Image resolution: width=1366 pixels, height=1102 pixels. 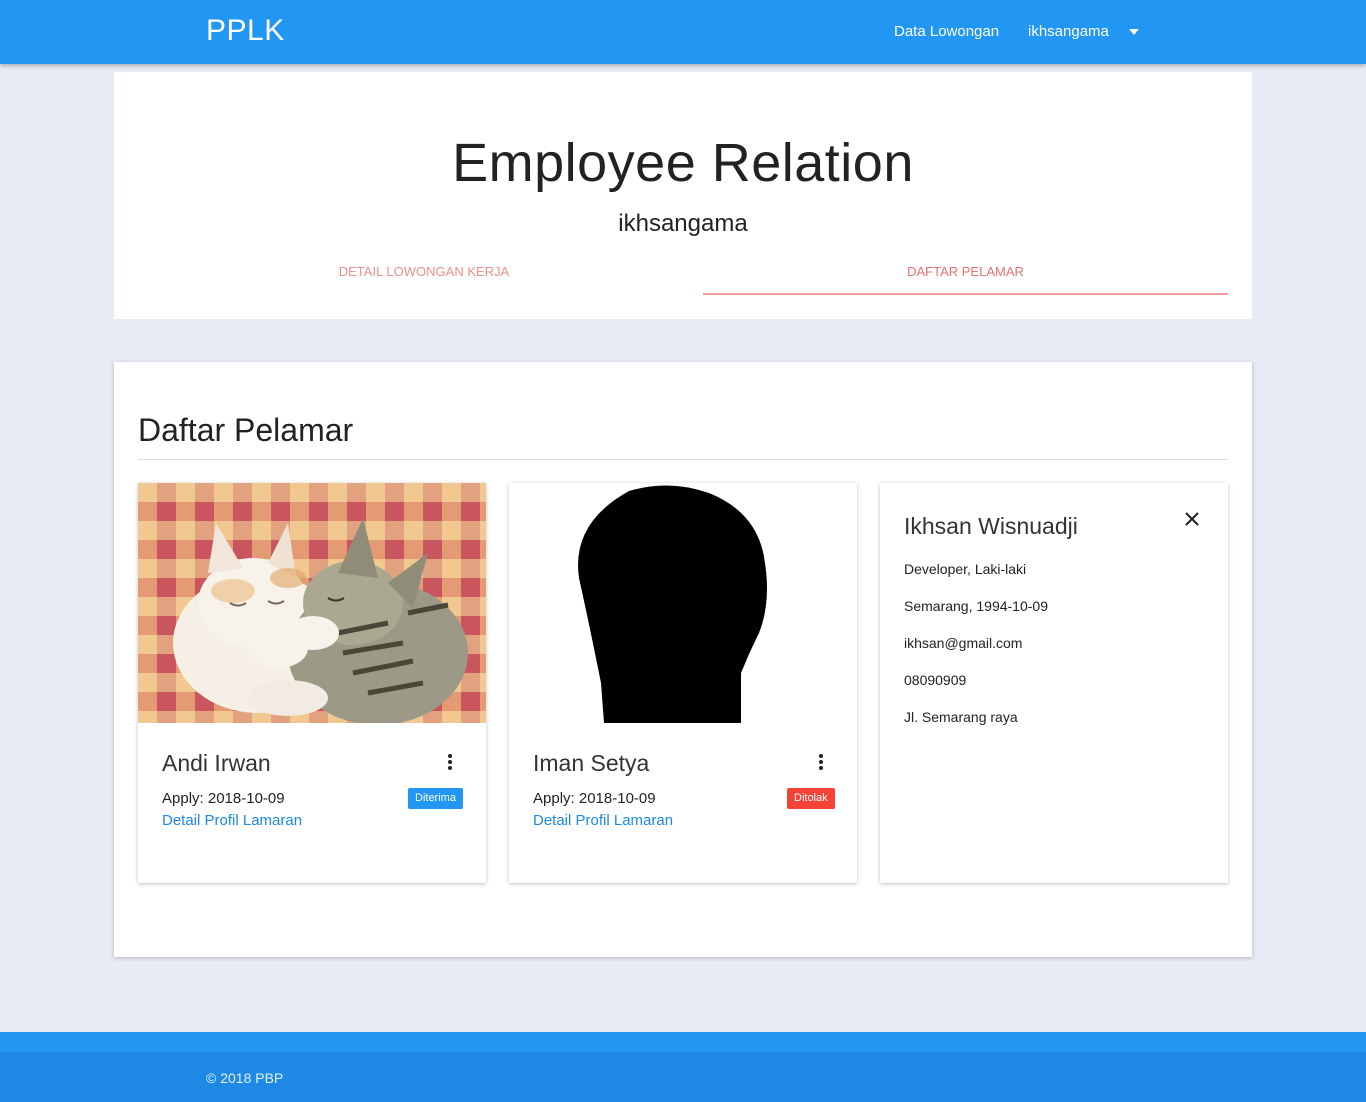 I want to click on tab-detail-lowongan-kerja: DETAIL LOWONGAN KERJA, so click(x=424, y=271).